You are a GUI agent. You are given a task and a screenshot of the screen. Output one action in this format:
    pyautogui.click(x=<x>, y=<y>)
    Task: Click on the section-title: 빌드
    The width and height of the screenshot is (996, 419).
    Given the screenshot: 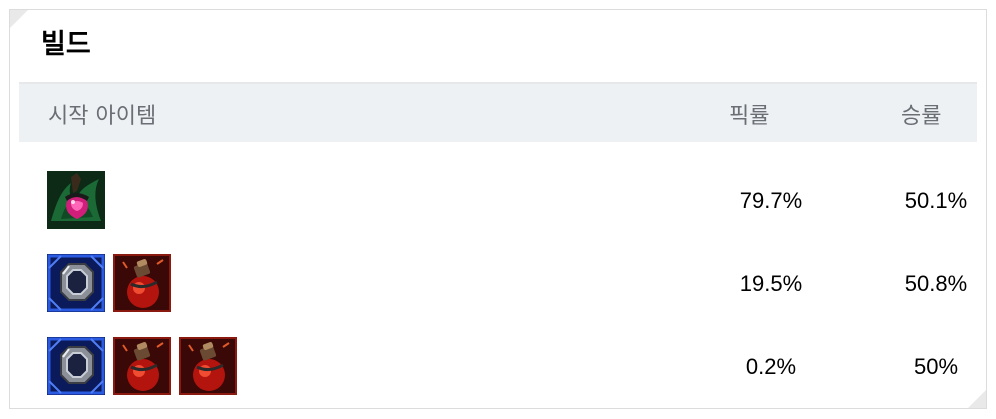 What is the action you would take?
    pyautogui.click(x=66, y=44)
    